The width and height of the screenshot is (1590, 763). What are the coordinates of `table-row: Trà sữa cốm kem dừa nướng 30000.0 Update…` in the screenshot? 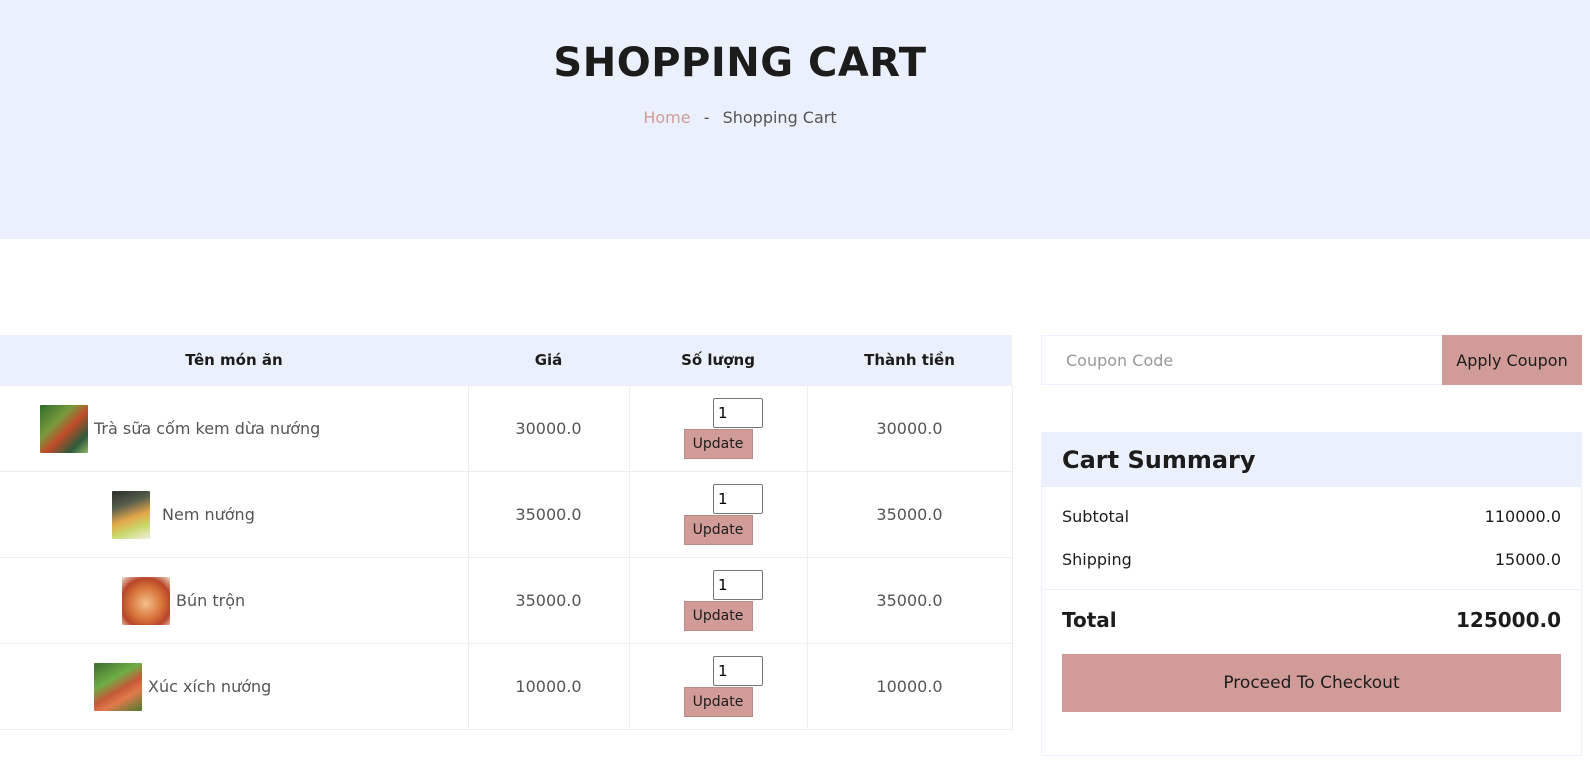 It's located at (506, 428).